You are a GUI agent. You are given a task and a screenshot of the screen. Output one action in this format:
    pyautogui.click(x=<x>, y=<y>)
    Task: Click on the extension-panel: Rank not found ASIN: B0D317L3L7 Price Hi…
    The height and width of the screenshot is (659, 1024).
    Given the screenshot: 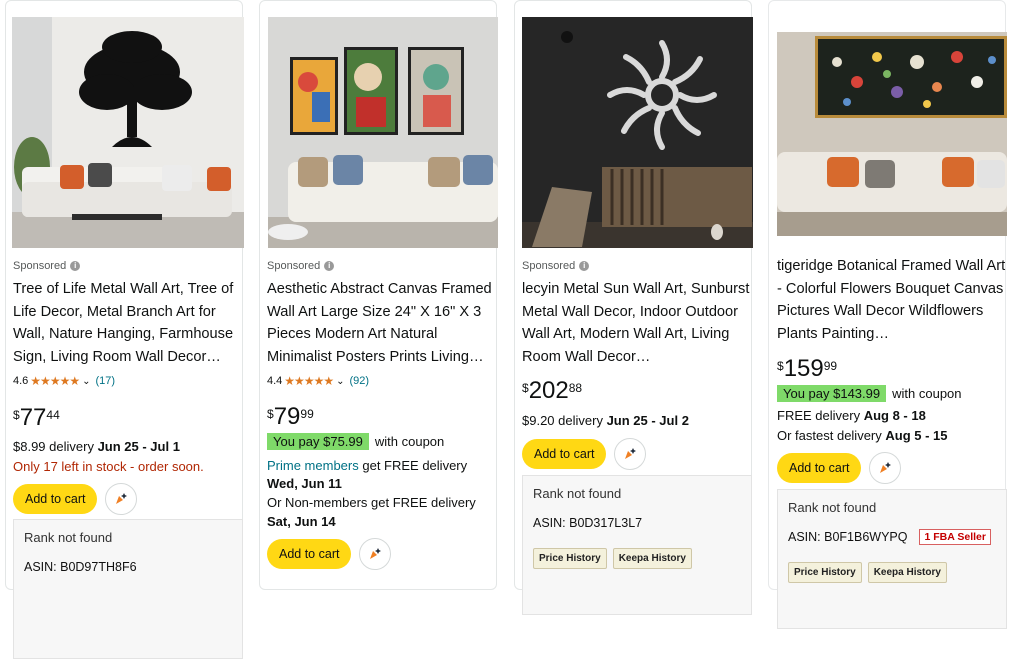 What is the action you would take?
    pyautogui.click(x=637, y=545)
    